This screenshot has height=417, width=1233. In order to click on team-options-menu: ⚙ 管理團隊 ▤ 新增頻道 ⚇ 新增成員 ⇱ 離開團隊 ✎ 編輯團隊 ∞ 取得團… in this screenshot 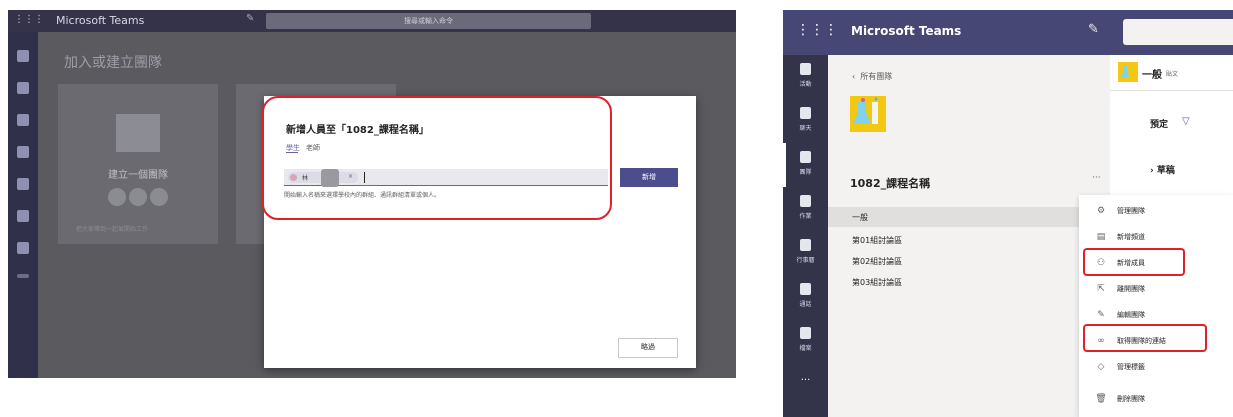, I will do `click(1156, 306)`.